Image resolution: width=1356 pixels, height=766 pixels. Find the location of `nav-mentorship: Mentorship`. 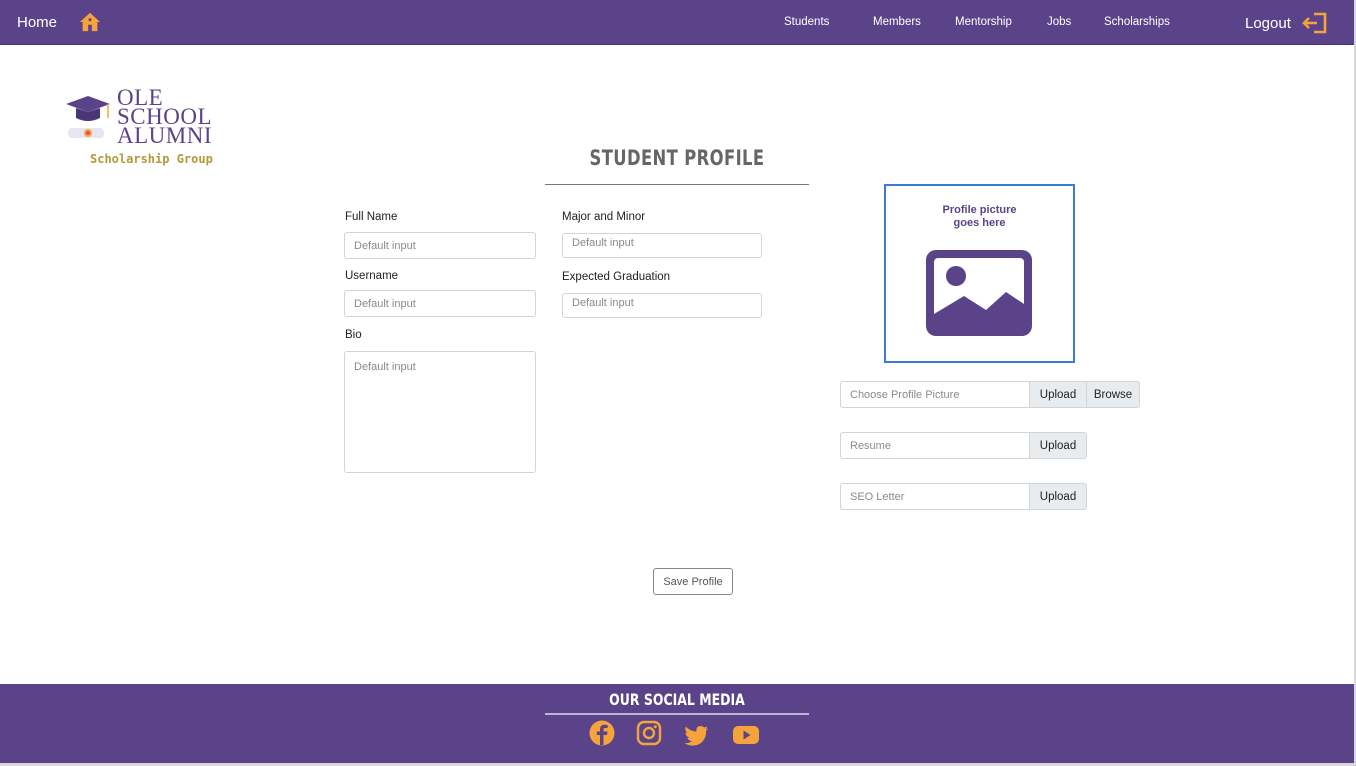

nav-mentorship: Mentorship is located at coordinates (983, 22).